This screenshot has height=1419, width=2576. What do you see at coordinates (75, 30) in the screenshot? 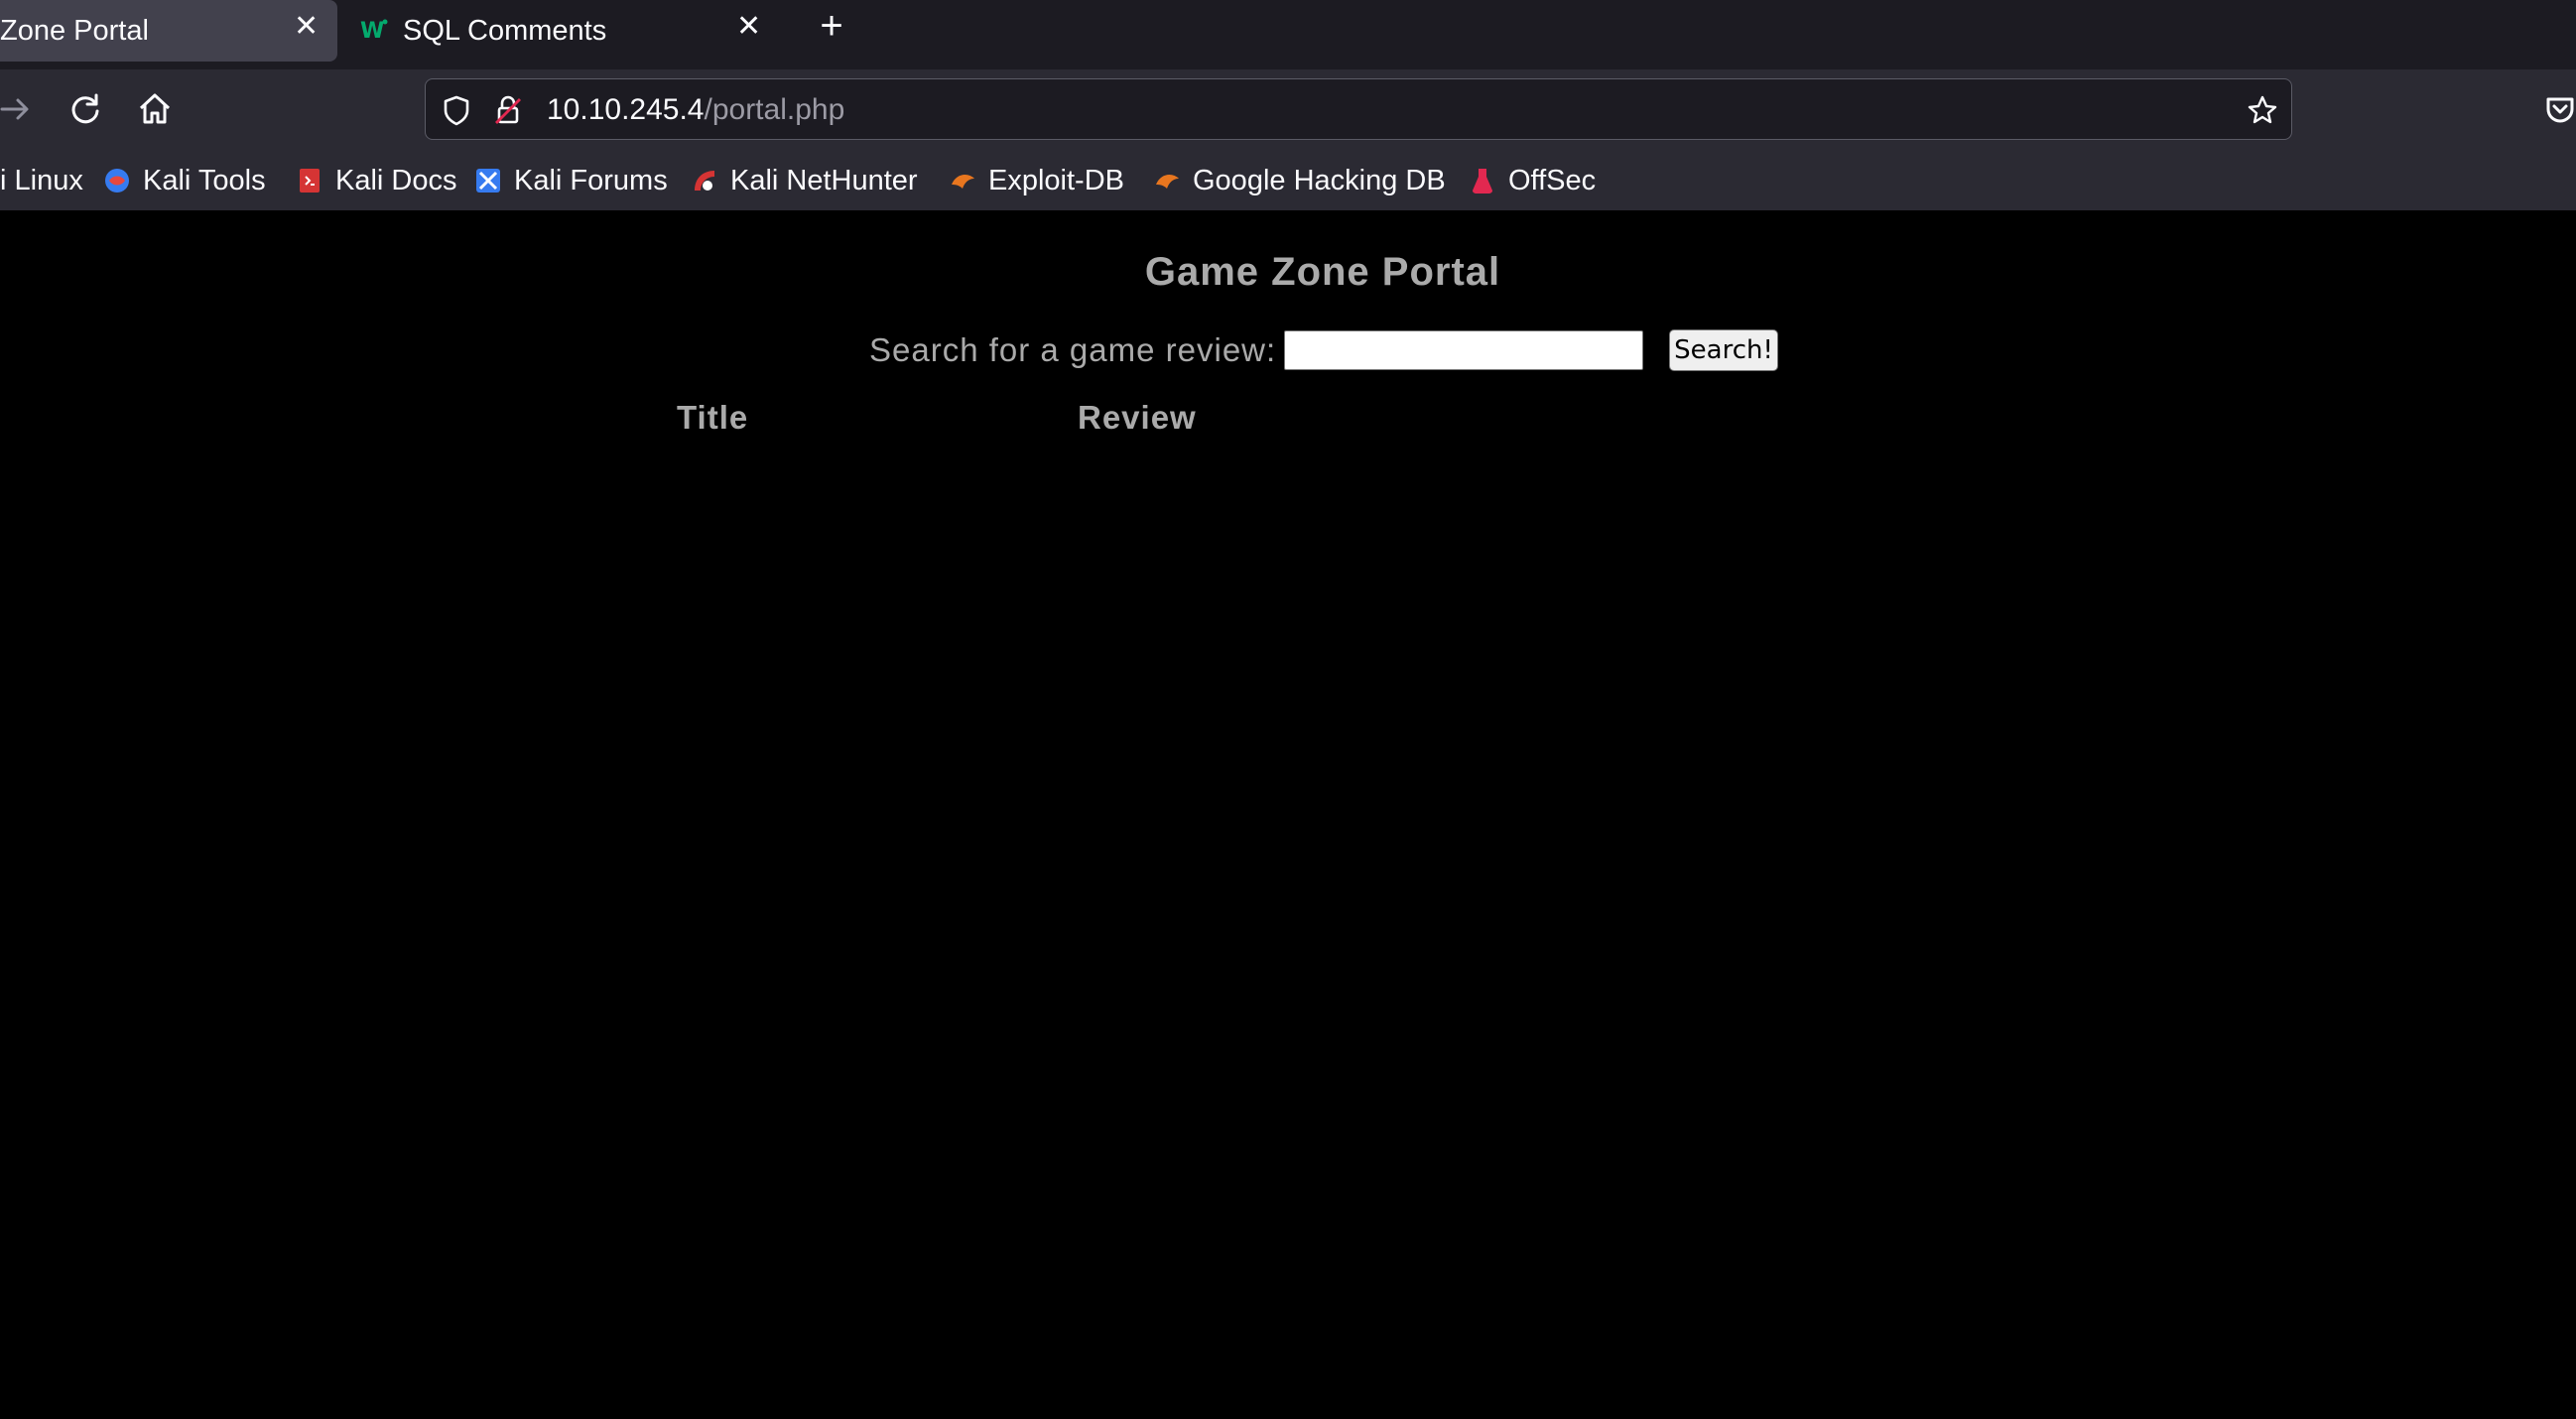
I see `tab-title: Zone Portal` at bounding box center [75, 30].